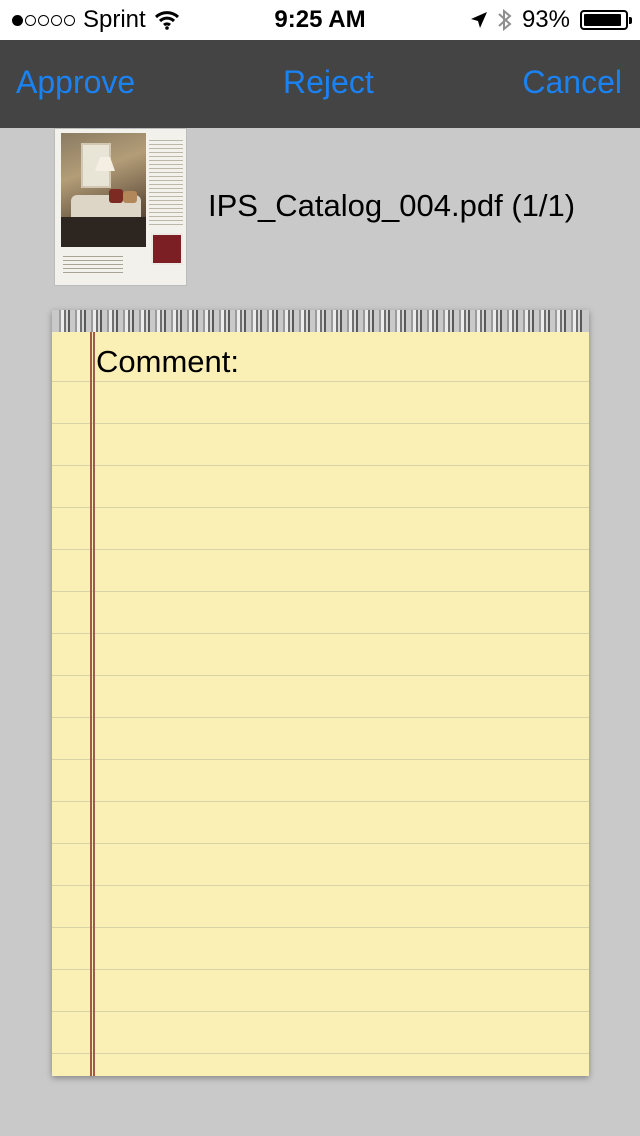 The height and width of the screenshot is (1136, 640). I want to click on document-info: IPS_Catalog_004.pdf (1/1), so click(334, 207).